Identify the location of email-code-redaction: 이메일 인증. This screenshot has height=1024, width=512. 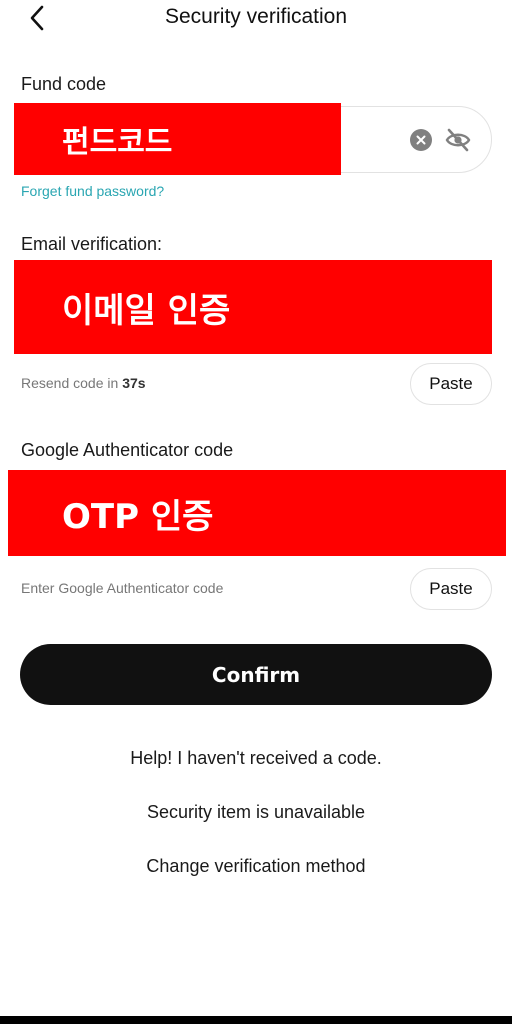
(253, 307).